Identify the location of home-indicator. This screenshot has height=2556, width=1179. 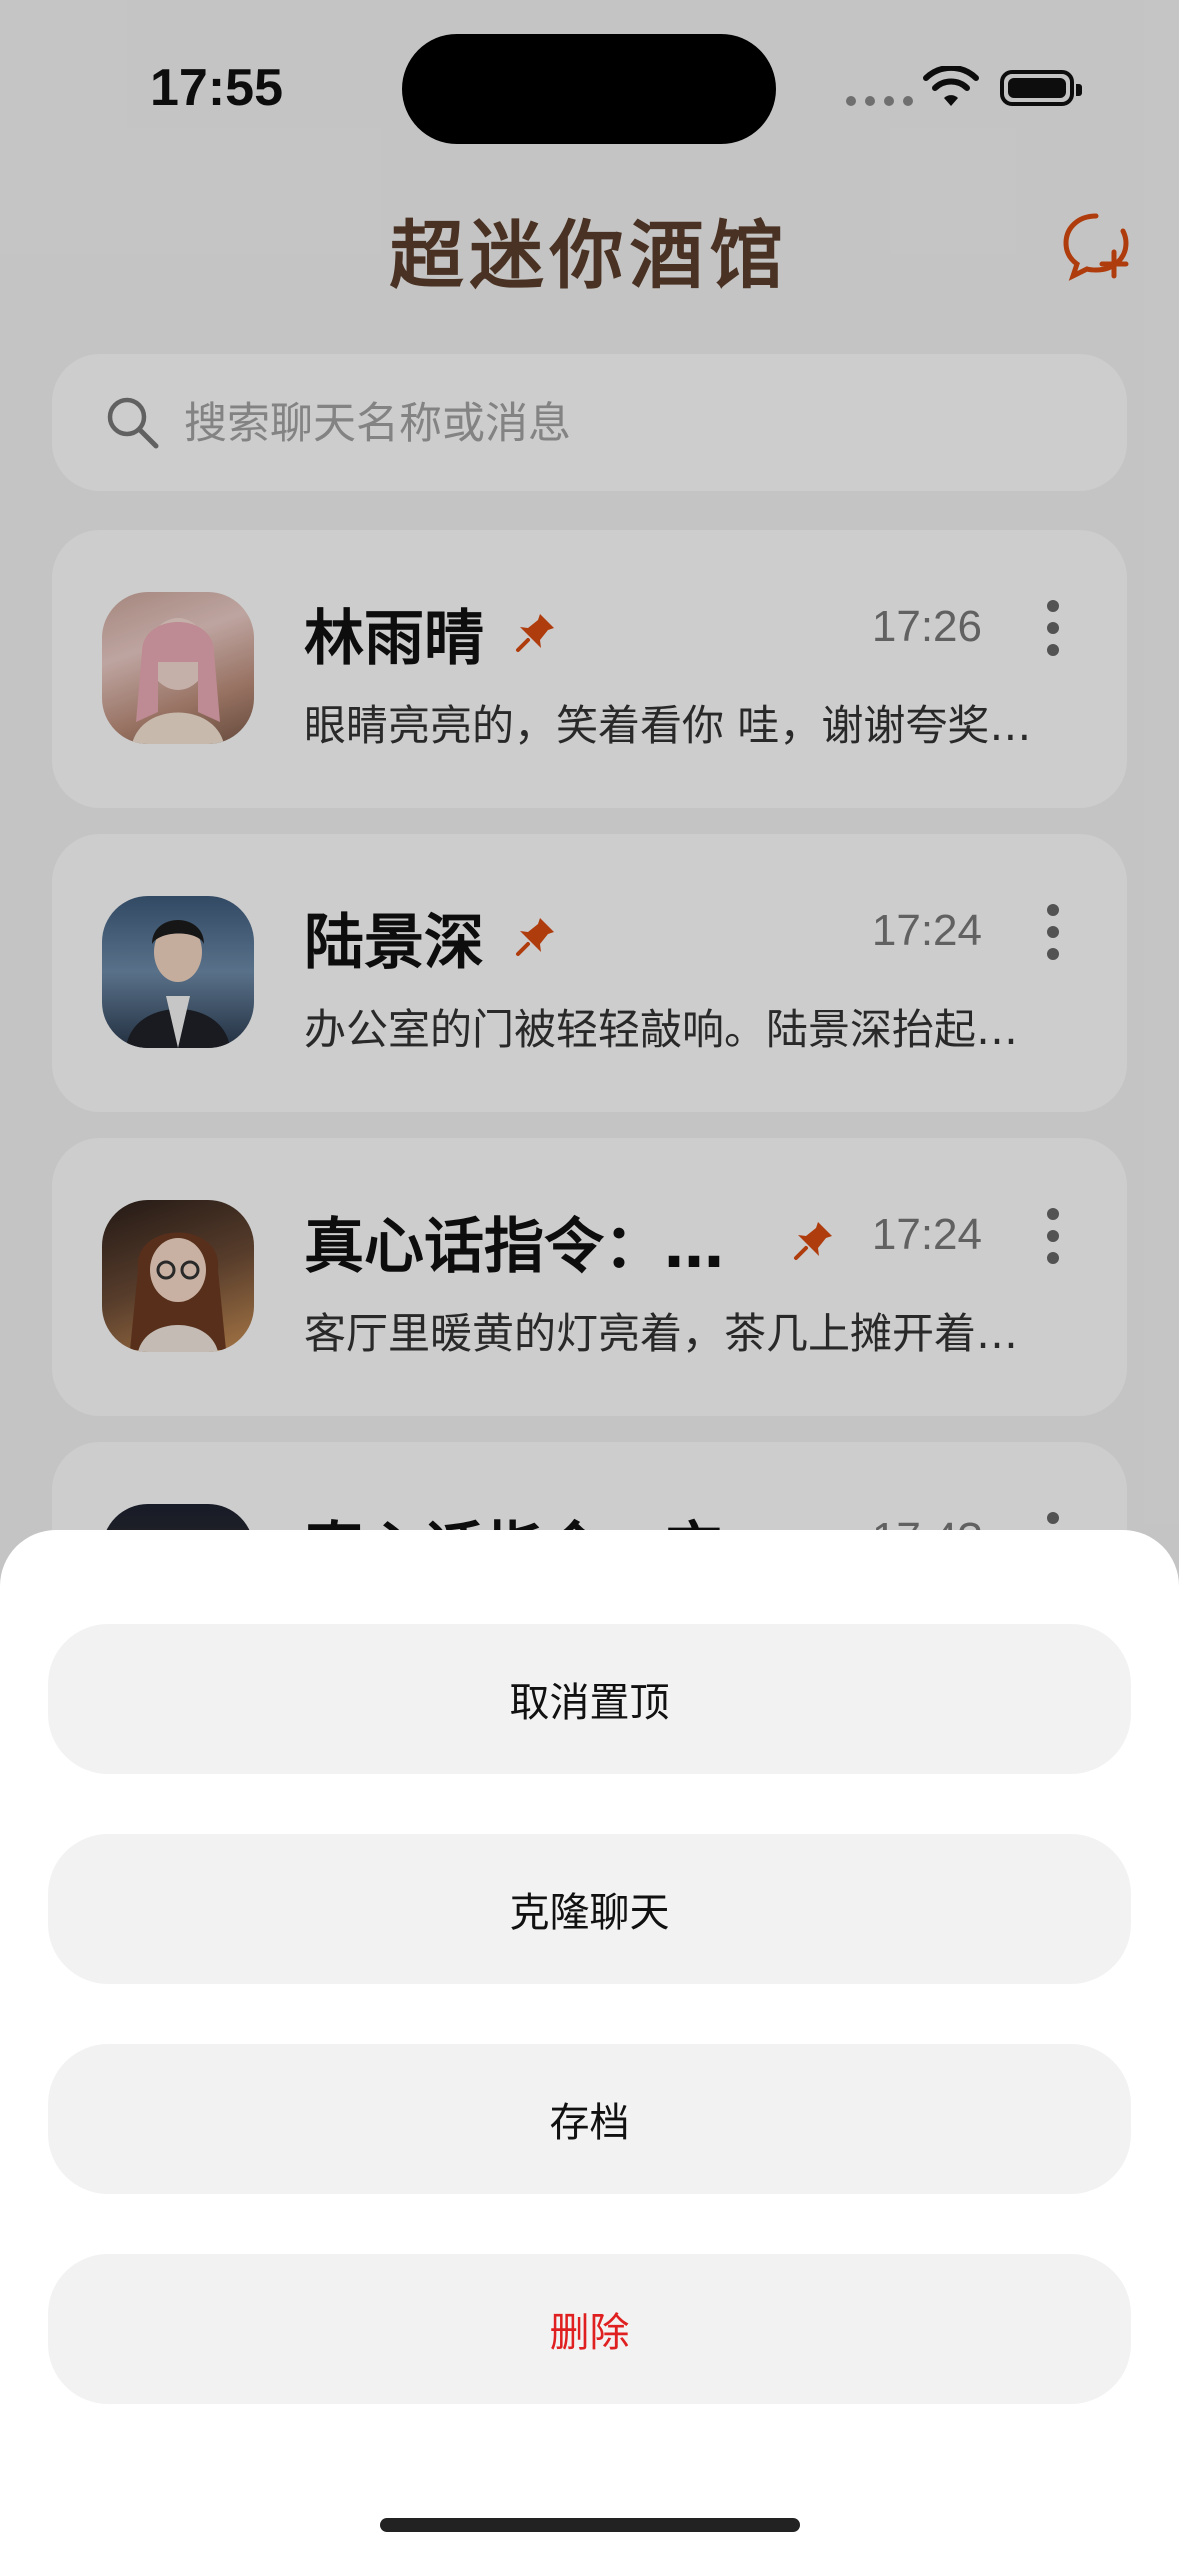
(590, 2525).